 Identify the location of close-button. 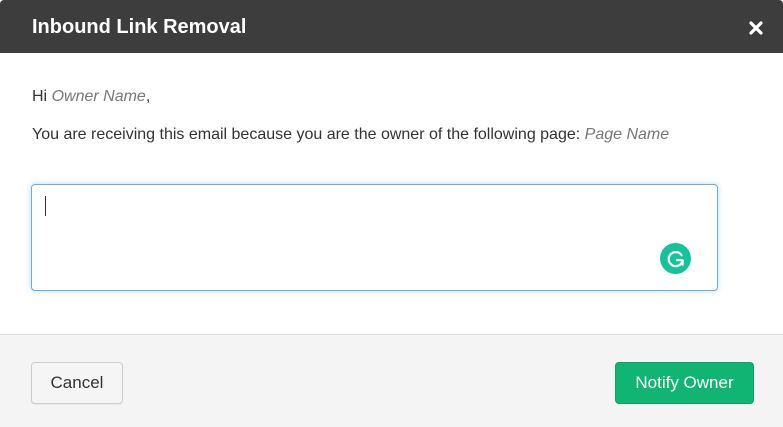
(756, 28).